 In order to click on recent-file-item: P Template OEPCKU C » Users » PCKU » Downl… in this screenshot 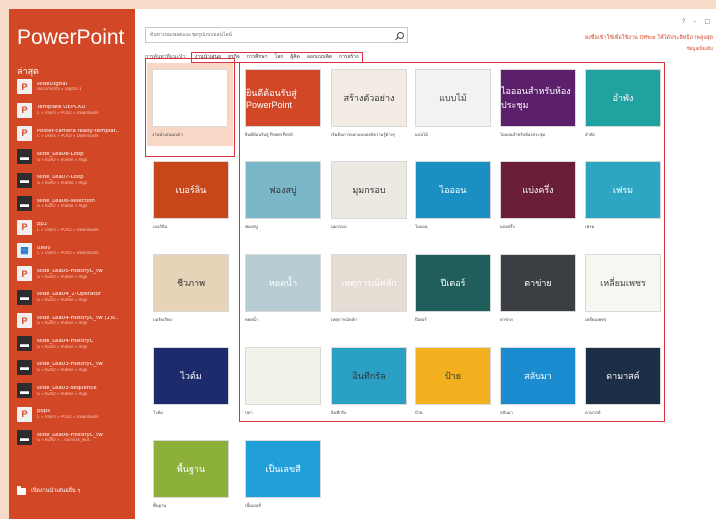, I will do `click(72, 109)`.